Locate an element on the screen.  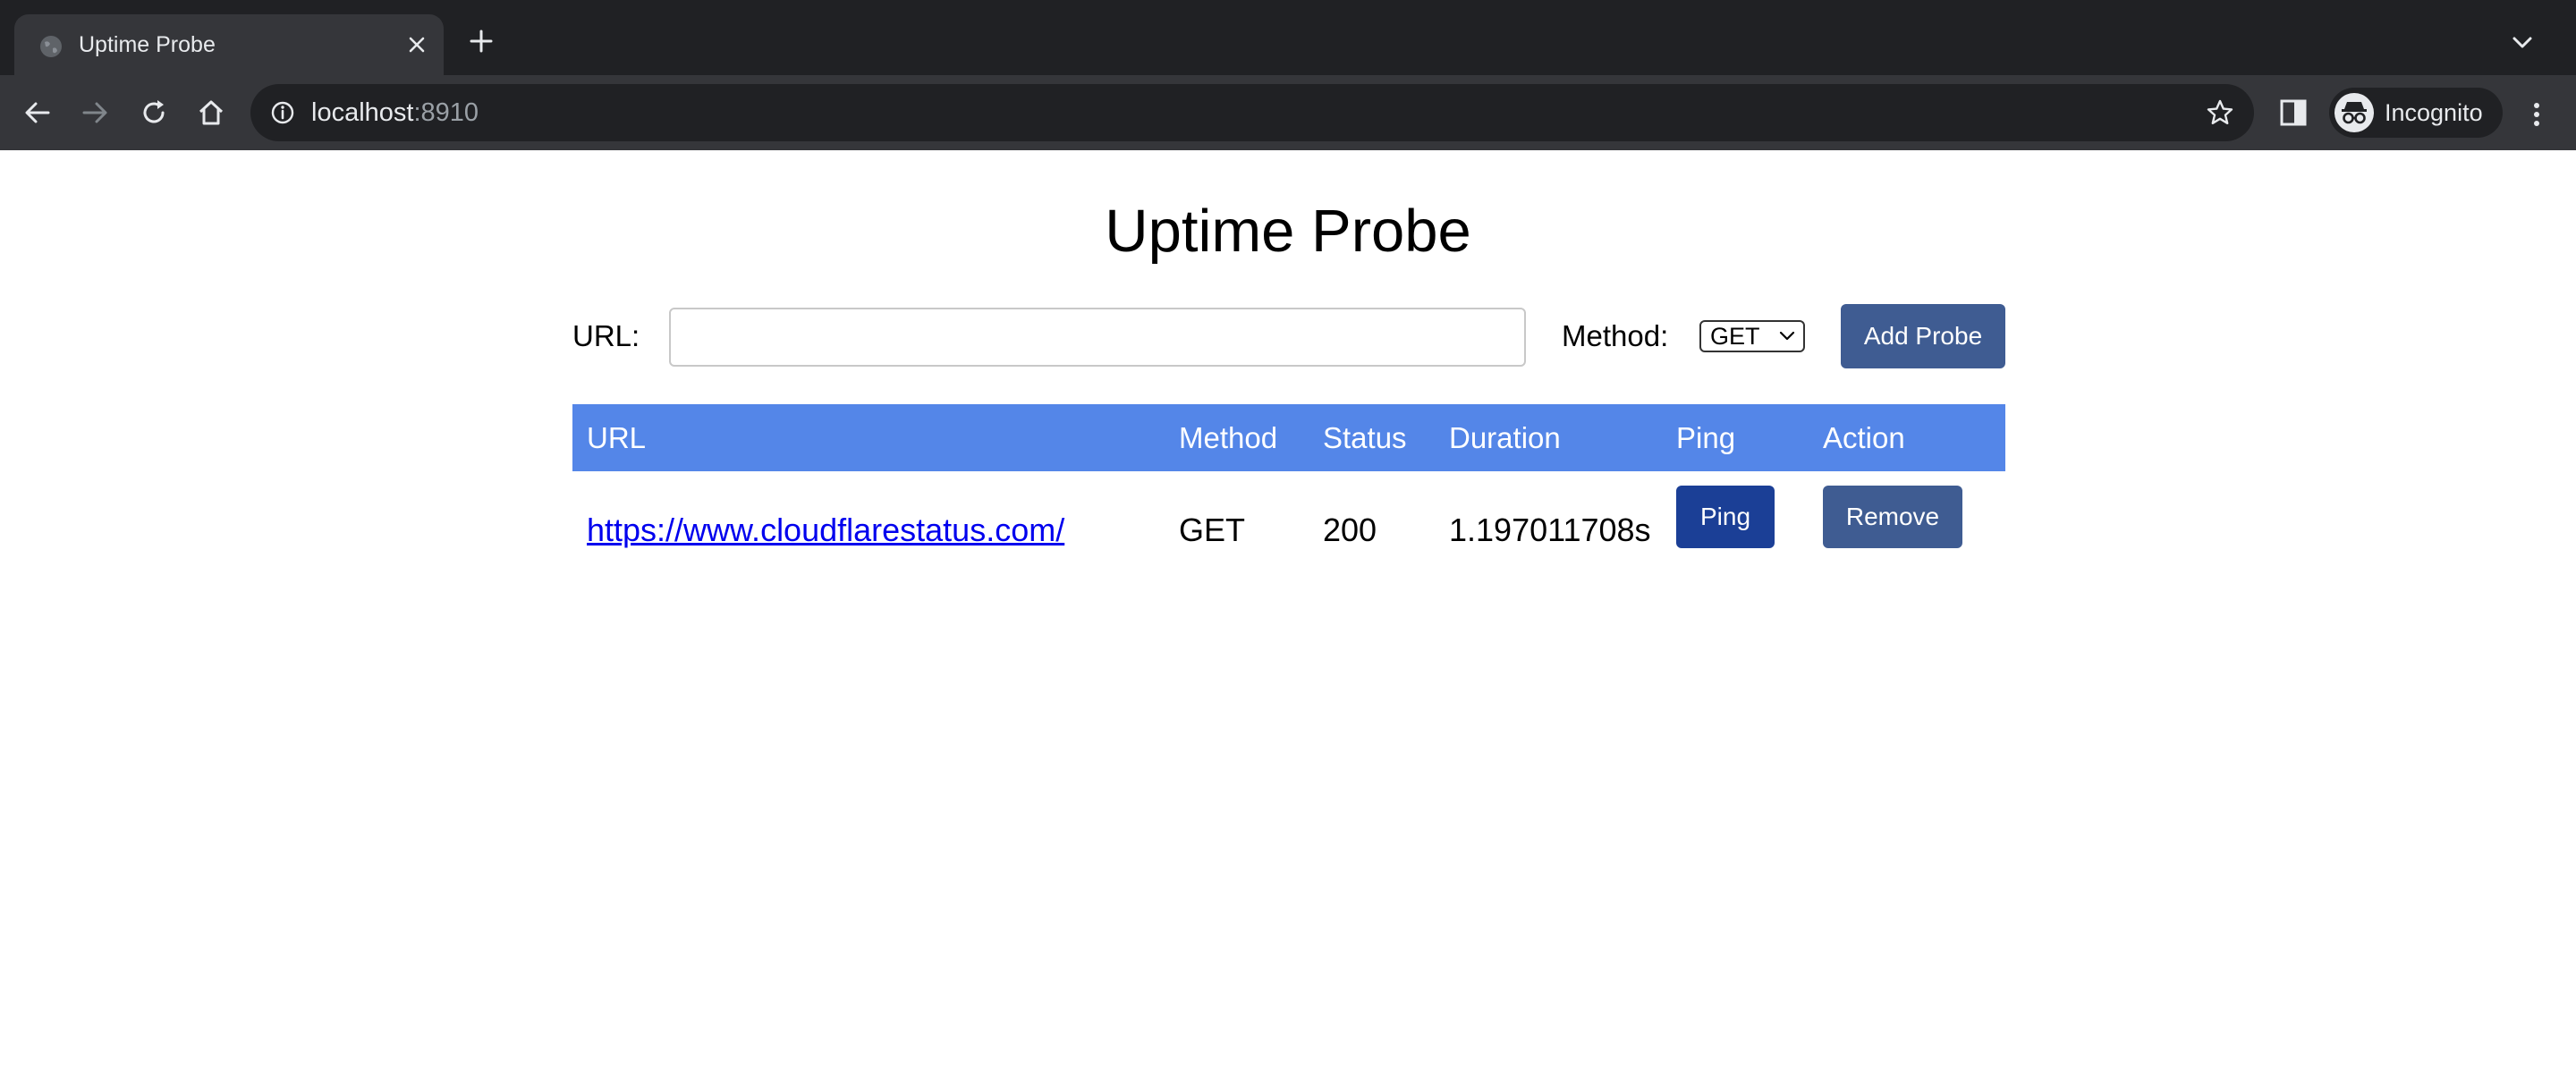
probe-method-cell: GET is located at coordinates (1212, 530).